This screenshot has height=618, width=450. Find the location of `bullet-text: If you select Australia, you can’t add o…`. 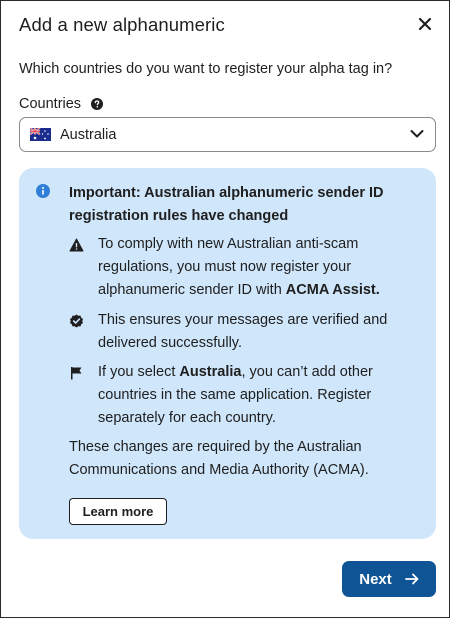

bullet-text: If you select Australia, you can’t add o… is located at coordinates (250, 395).